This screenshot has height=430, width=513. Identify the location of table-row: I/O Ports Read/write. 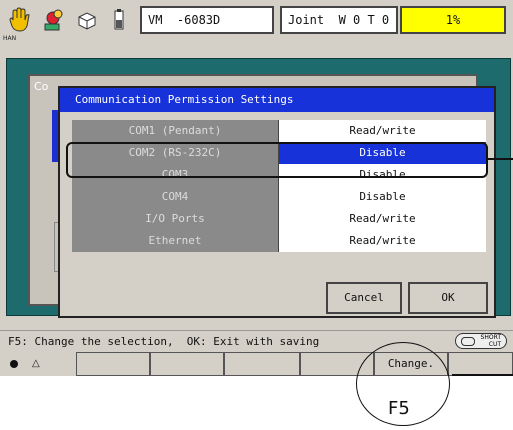
(279, 219).